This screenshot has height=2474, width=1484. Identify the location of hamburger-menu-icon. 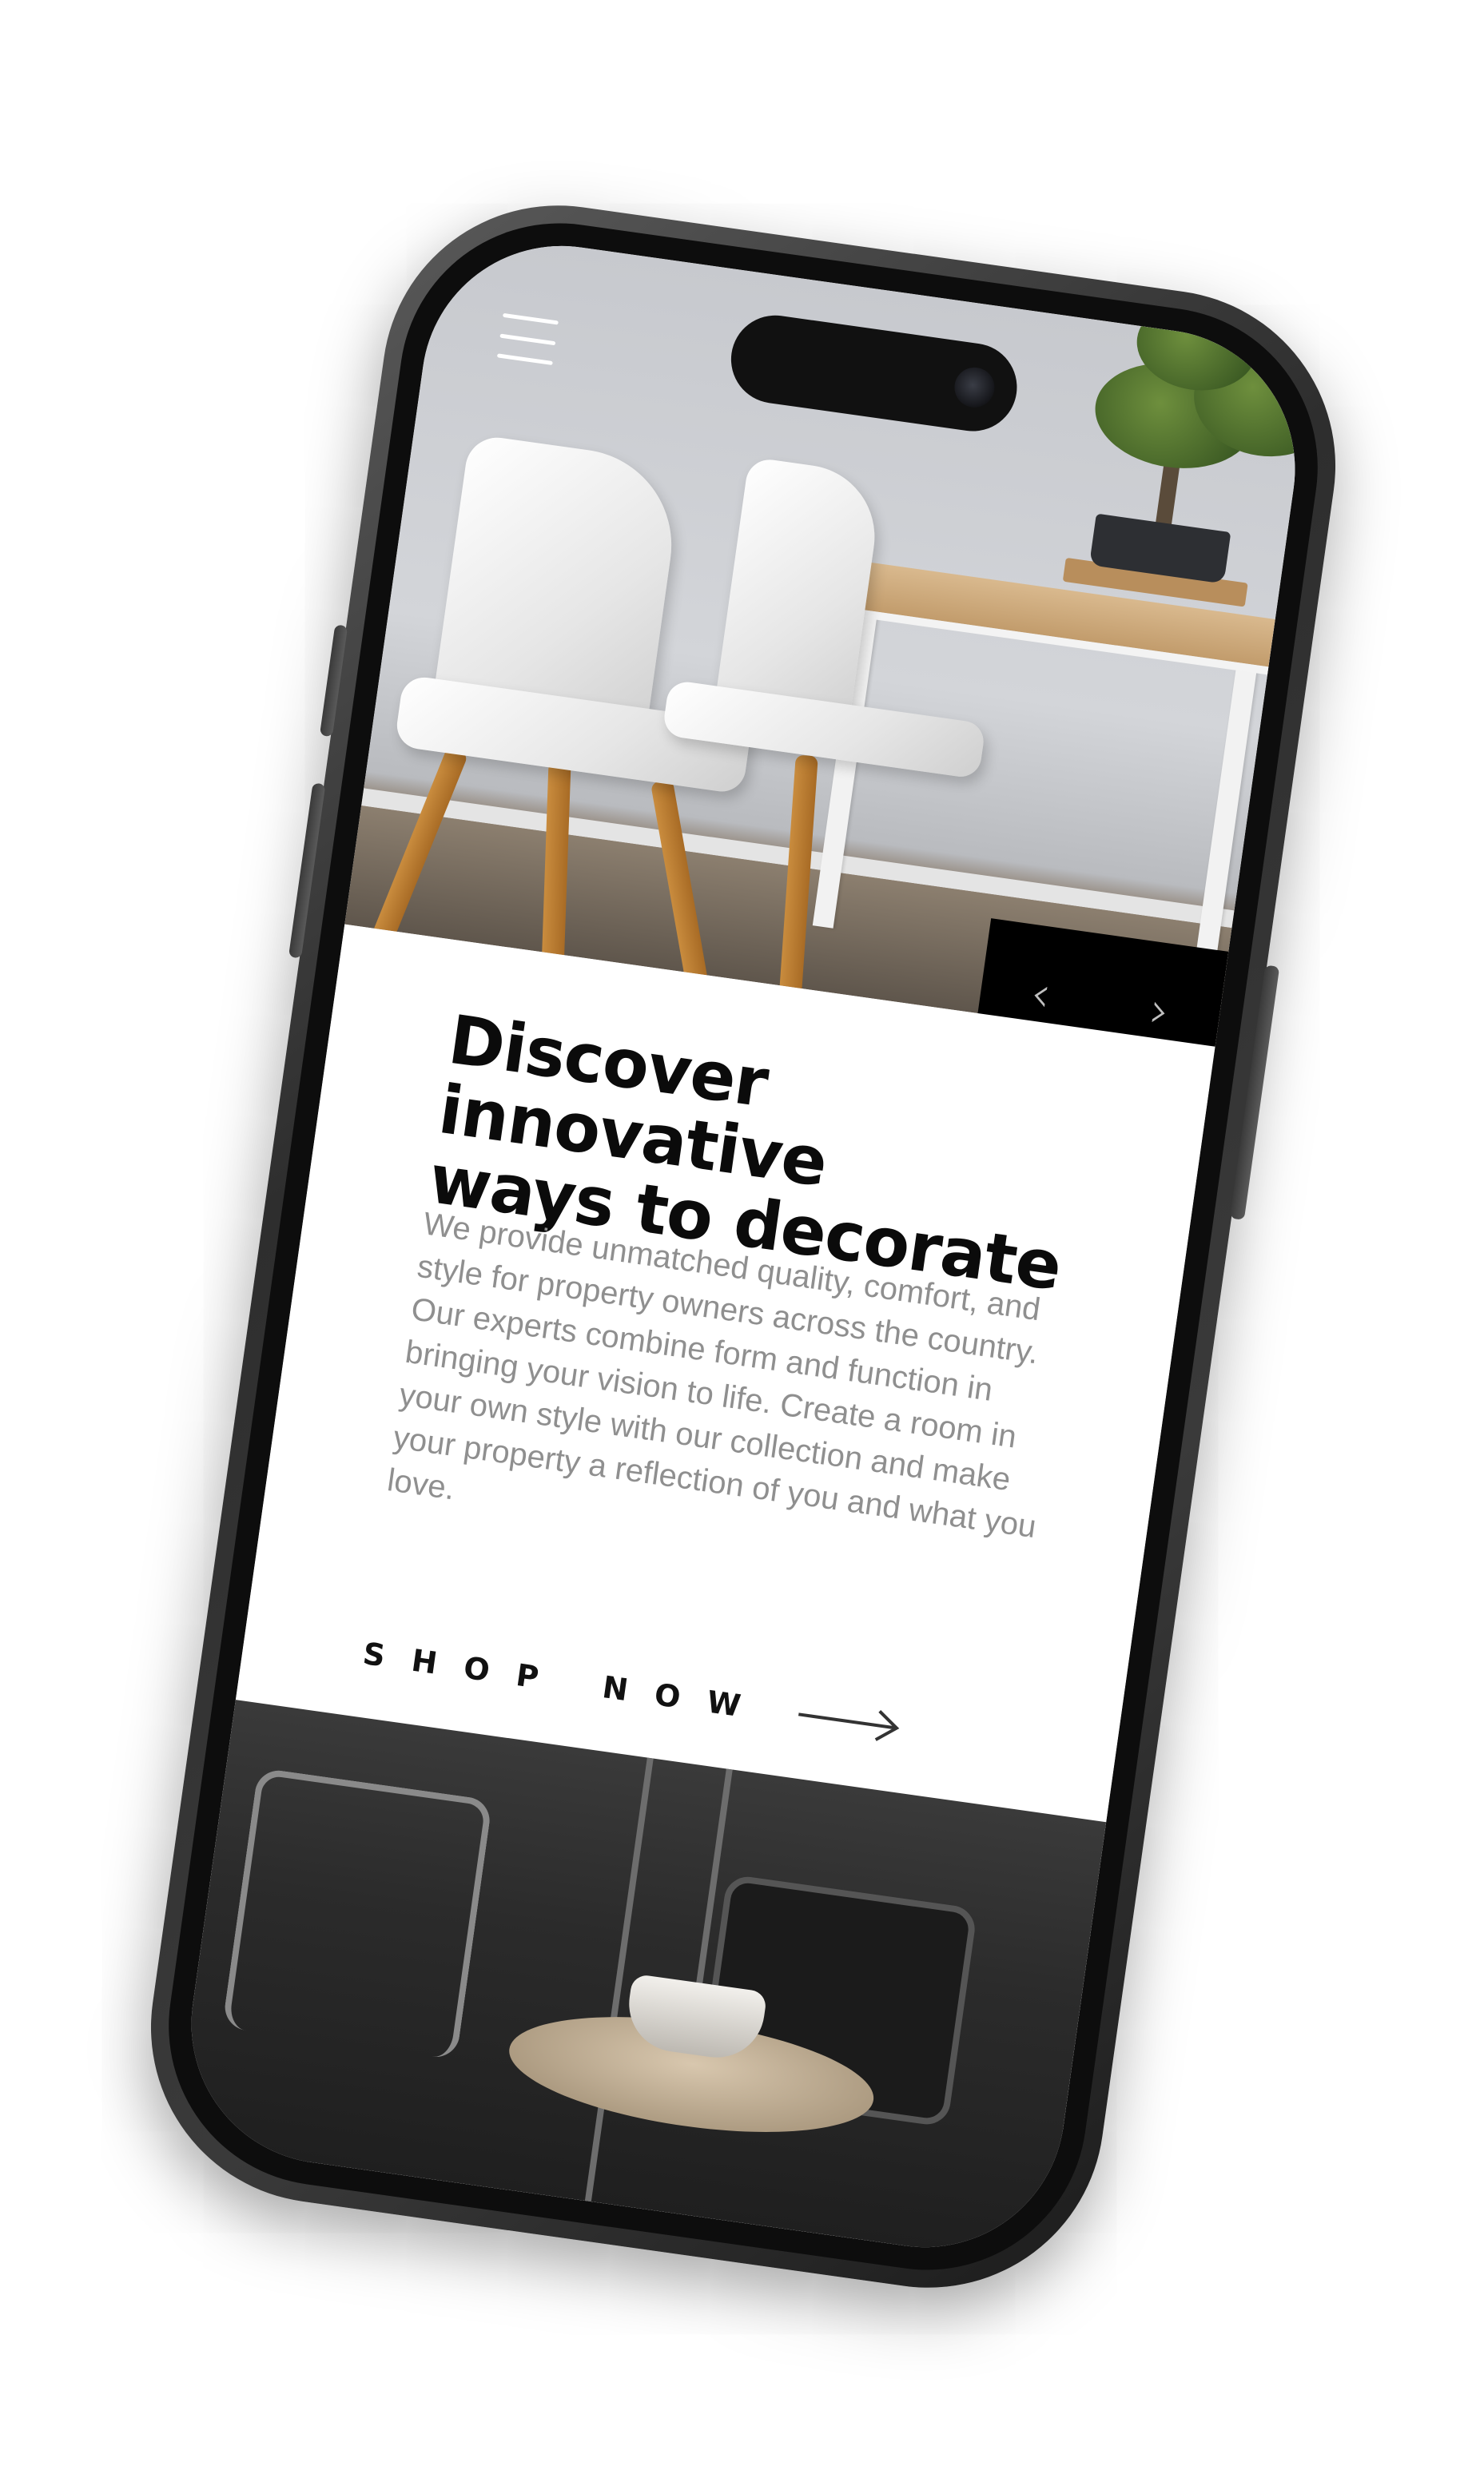
(527, 339).